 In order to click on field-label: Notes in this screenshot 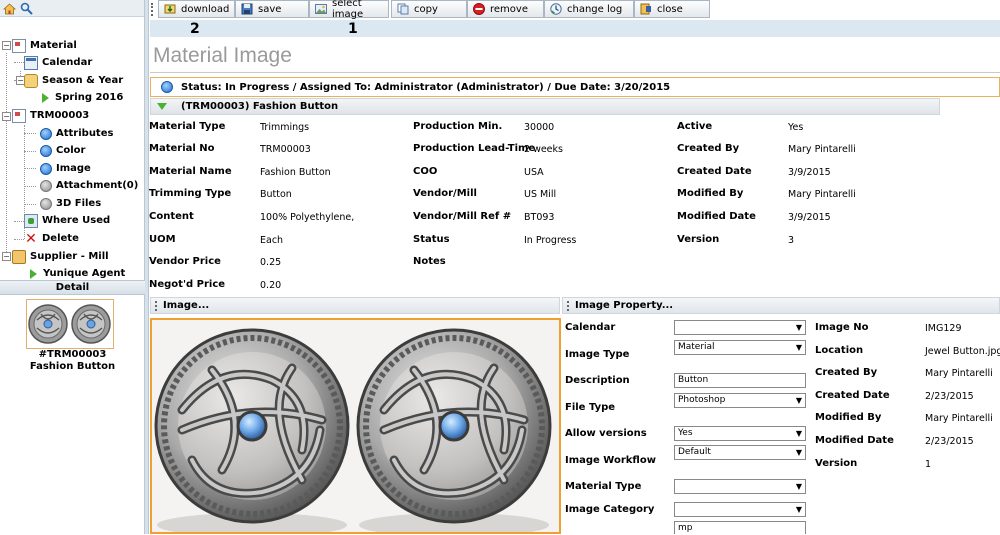, I will do `click(429, 261)`.